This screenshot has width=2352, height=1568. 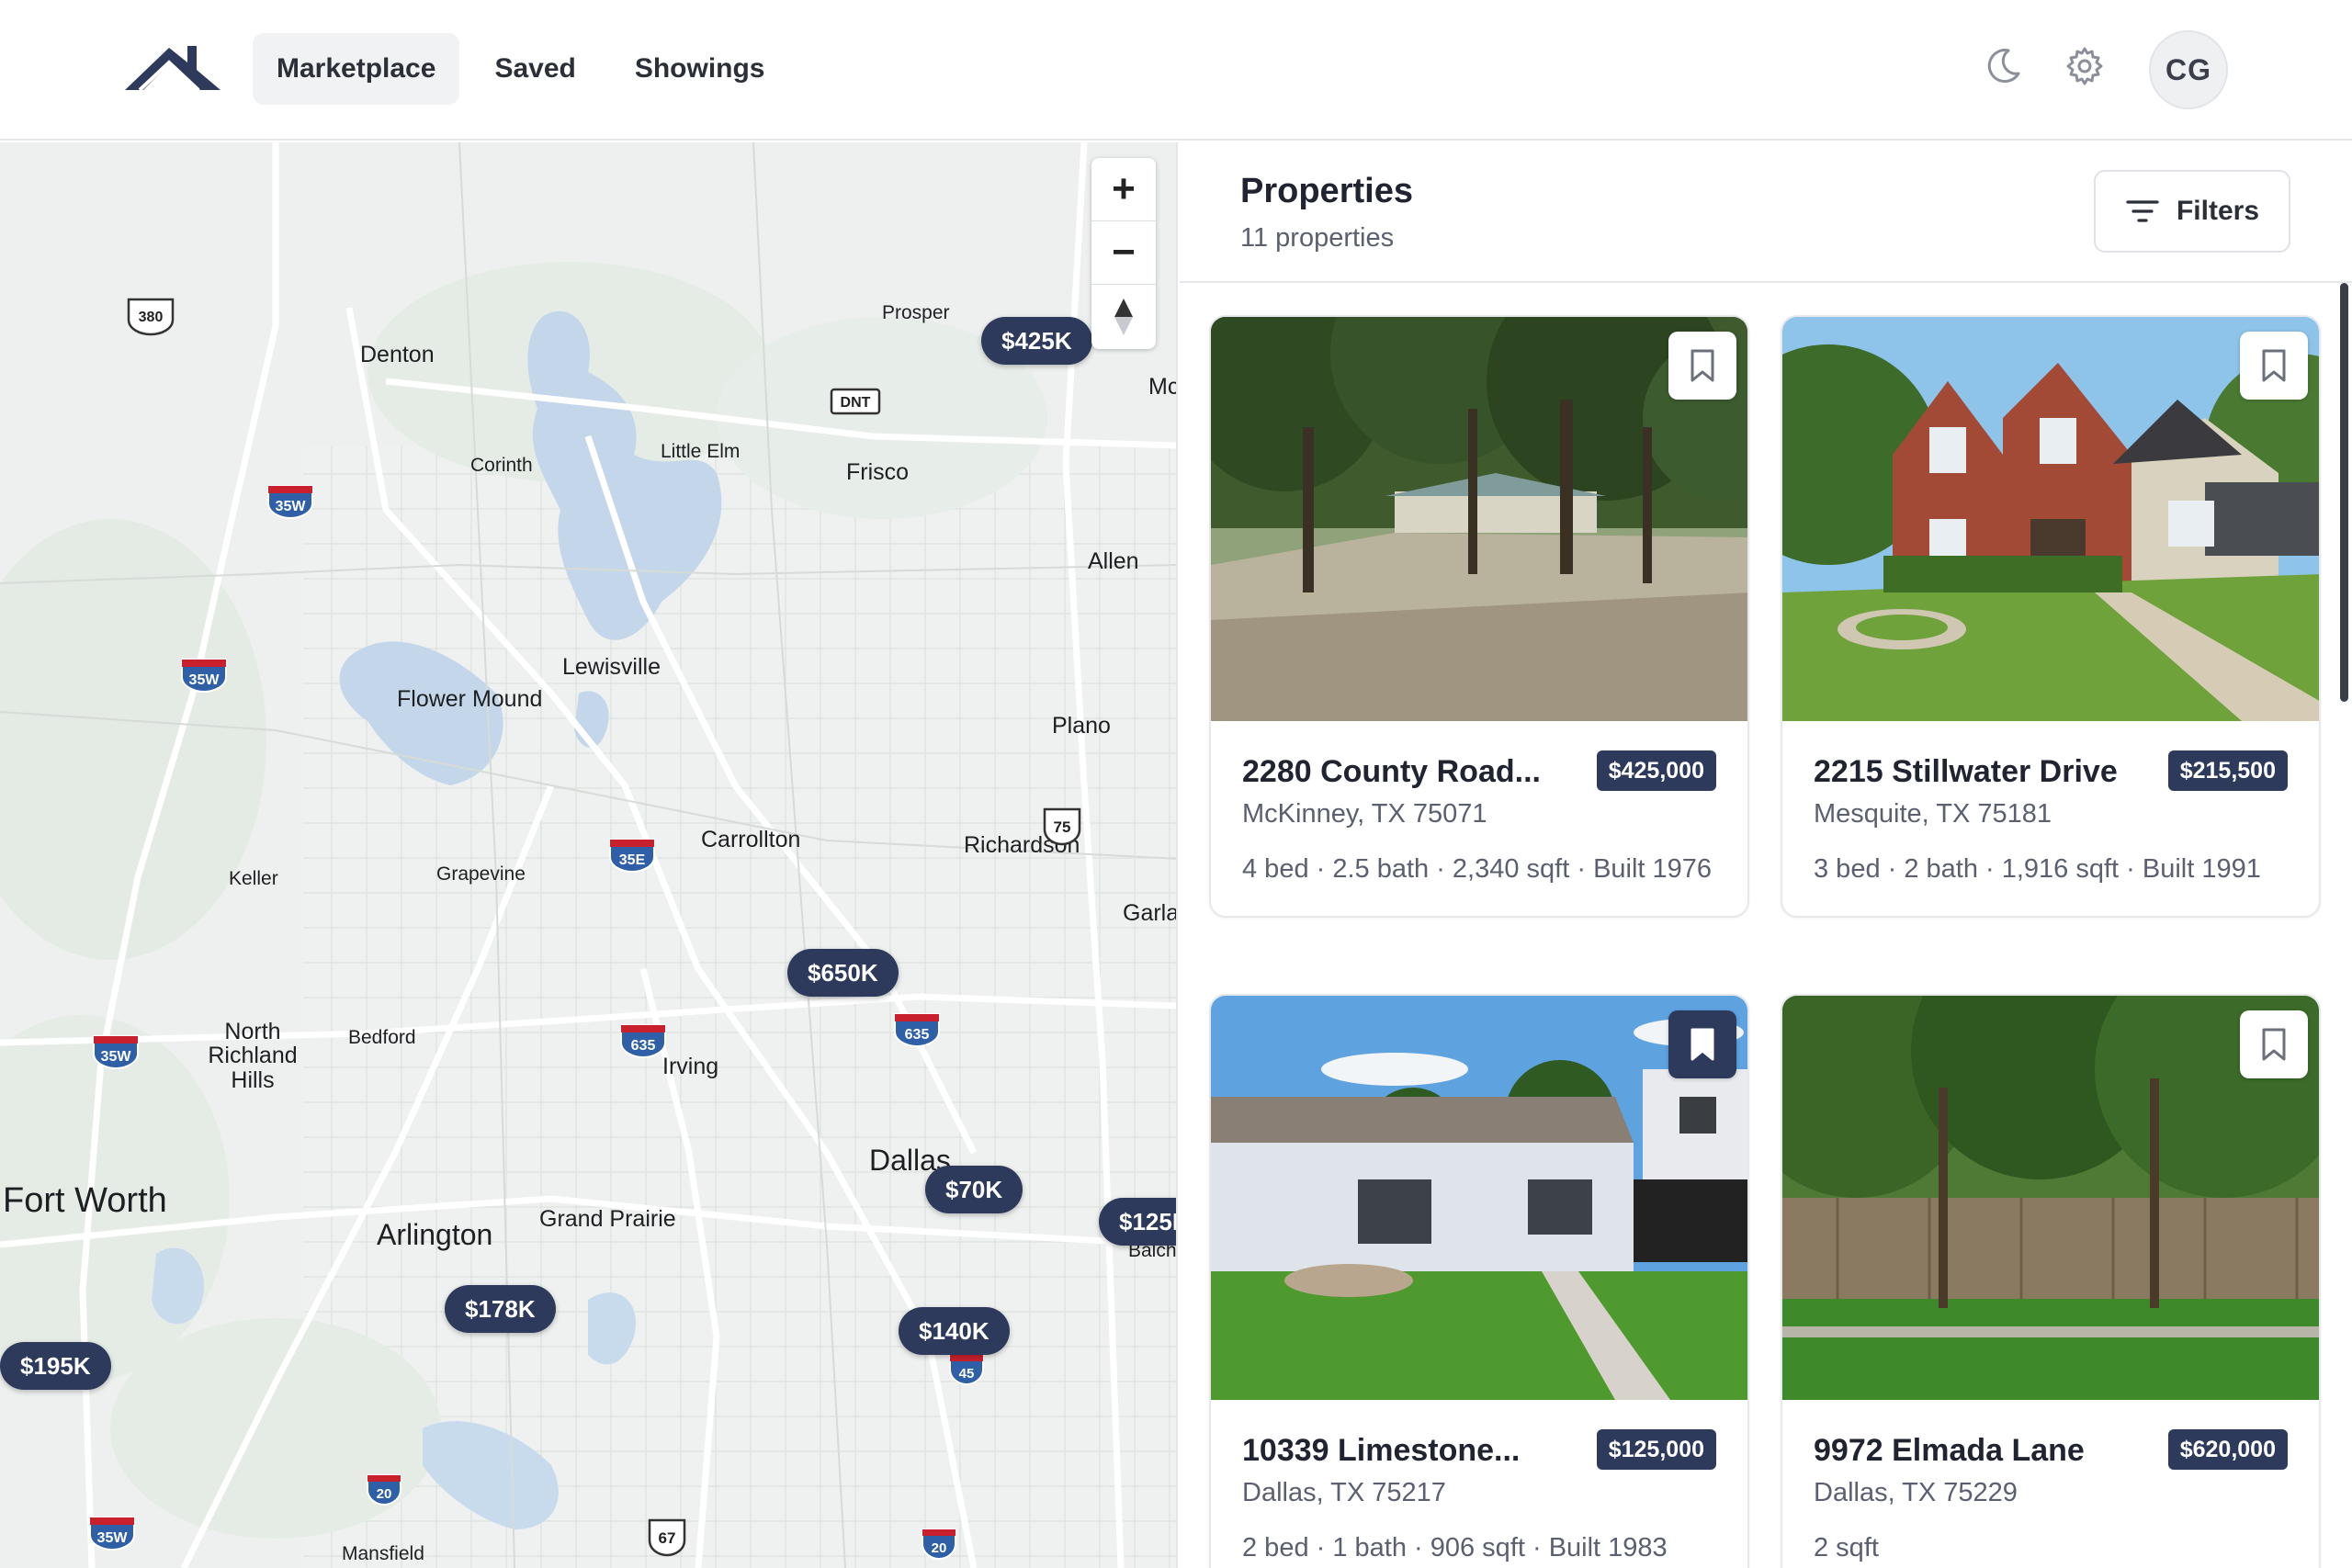 I want to click on top-header: Marketplace Saved Showings CG, so click(x=1176, y=70).